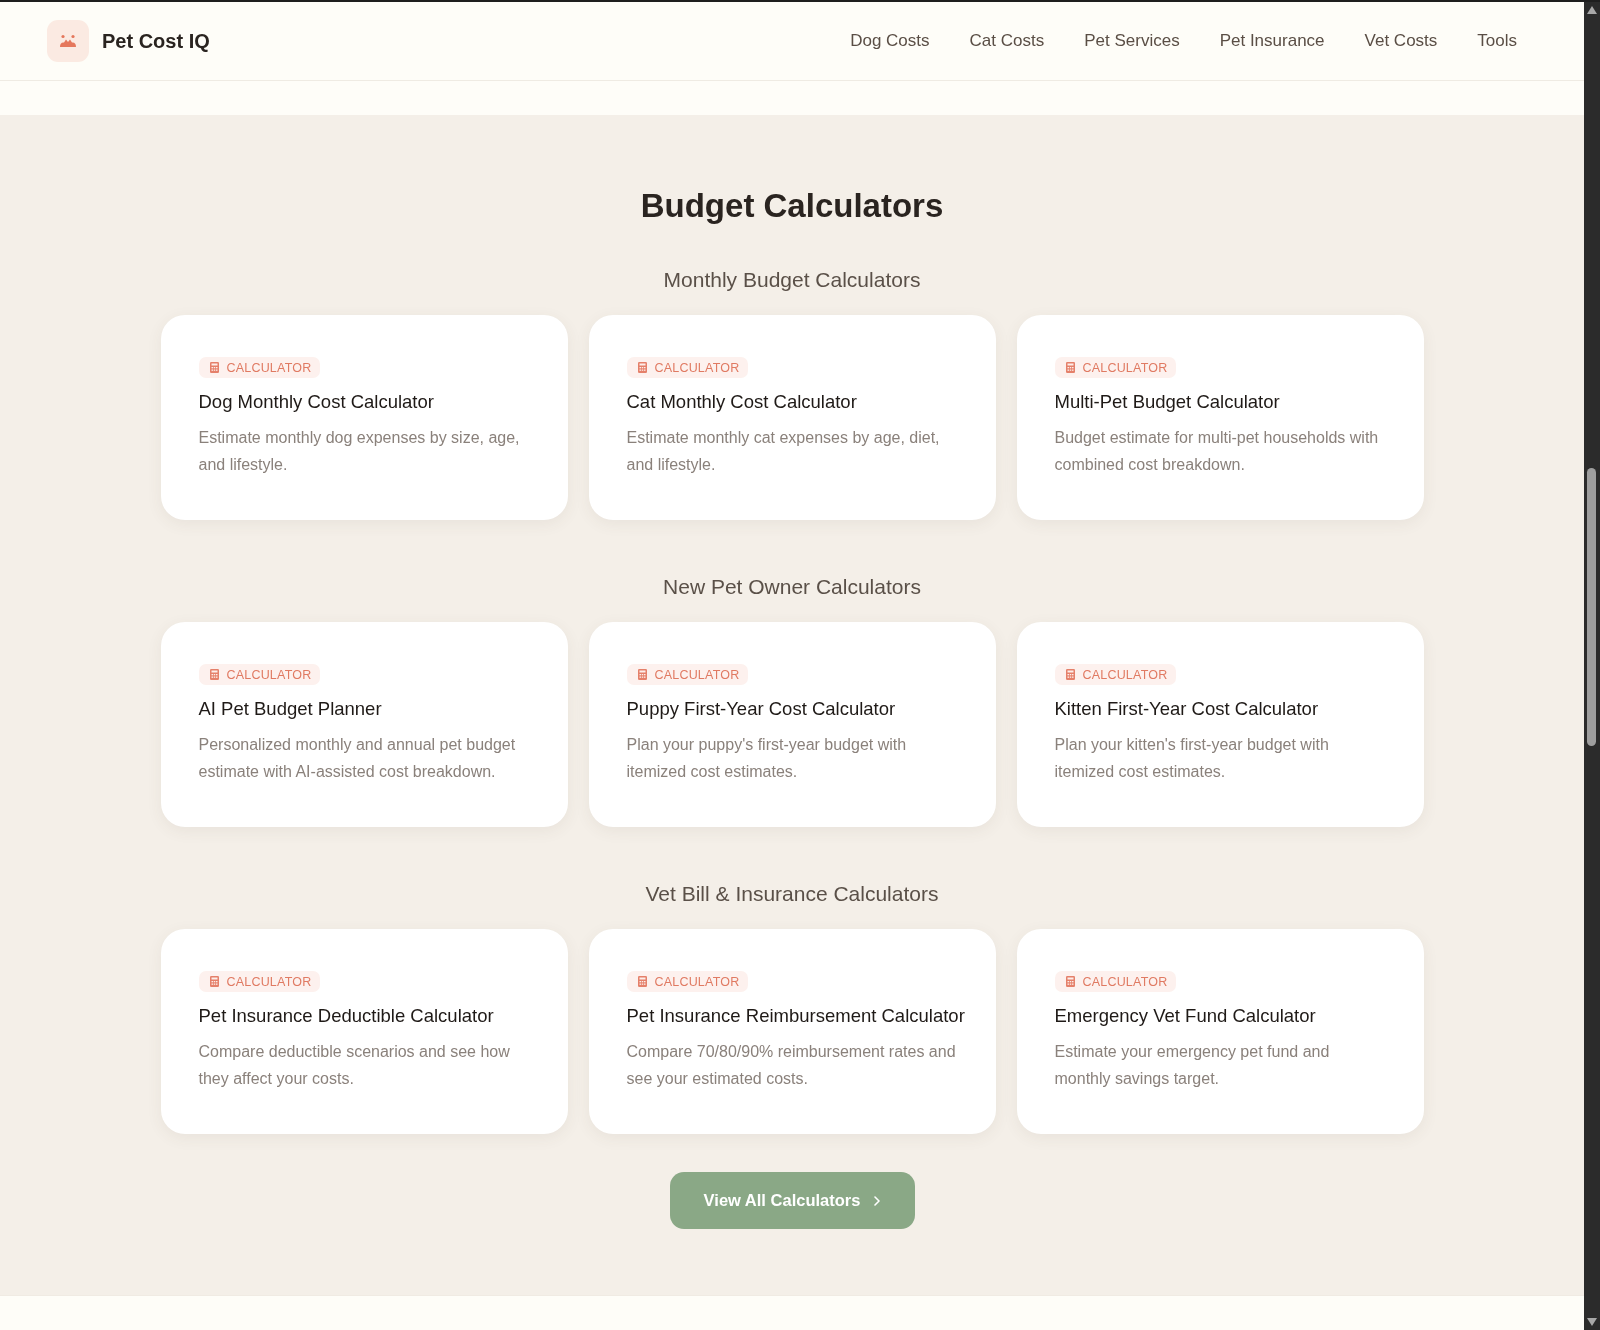 The image size is (1600, 1330). I want to click on card-title: Emergency Vet Fund Calculator, so click(1185, 1016).